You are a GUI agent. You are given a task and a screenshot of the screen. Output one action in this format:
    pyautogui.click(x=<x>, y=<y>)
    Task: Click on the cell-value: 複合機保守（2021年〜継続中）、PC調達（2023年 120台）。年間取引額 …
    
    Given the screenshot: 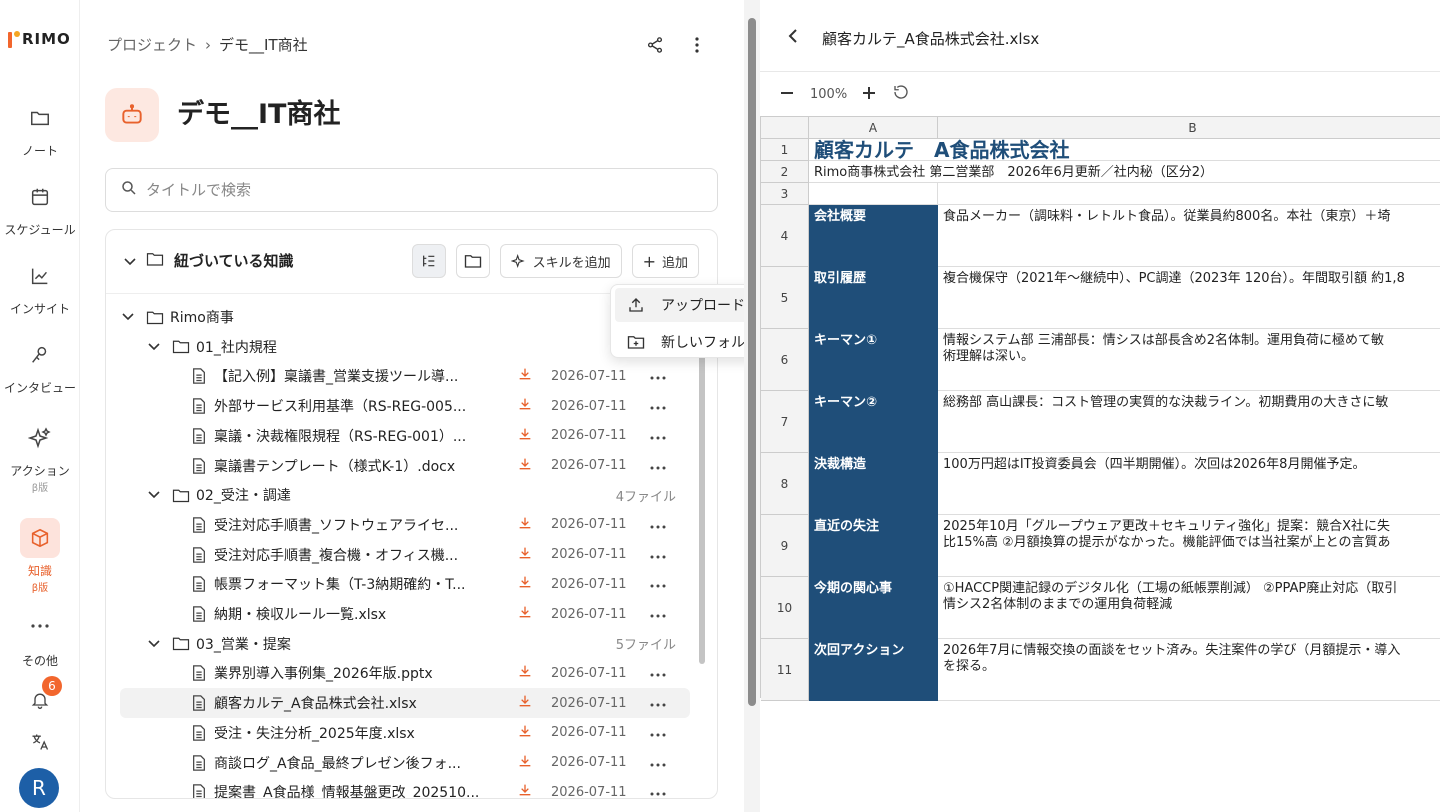 What is the action you would take?
    pyautogui.click(x=1189, y=298)
    